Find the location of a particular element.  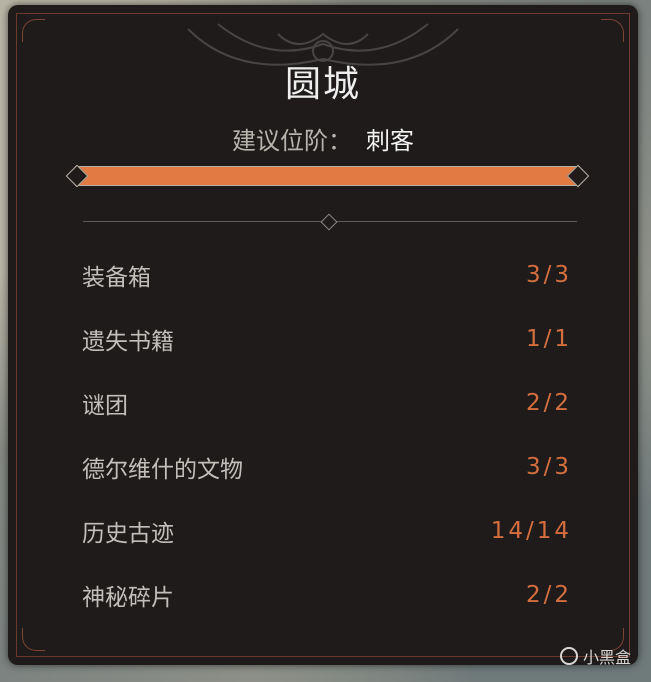

progress-track is located at coordinates (327, 176).